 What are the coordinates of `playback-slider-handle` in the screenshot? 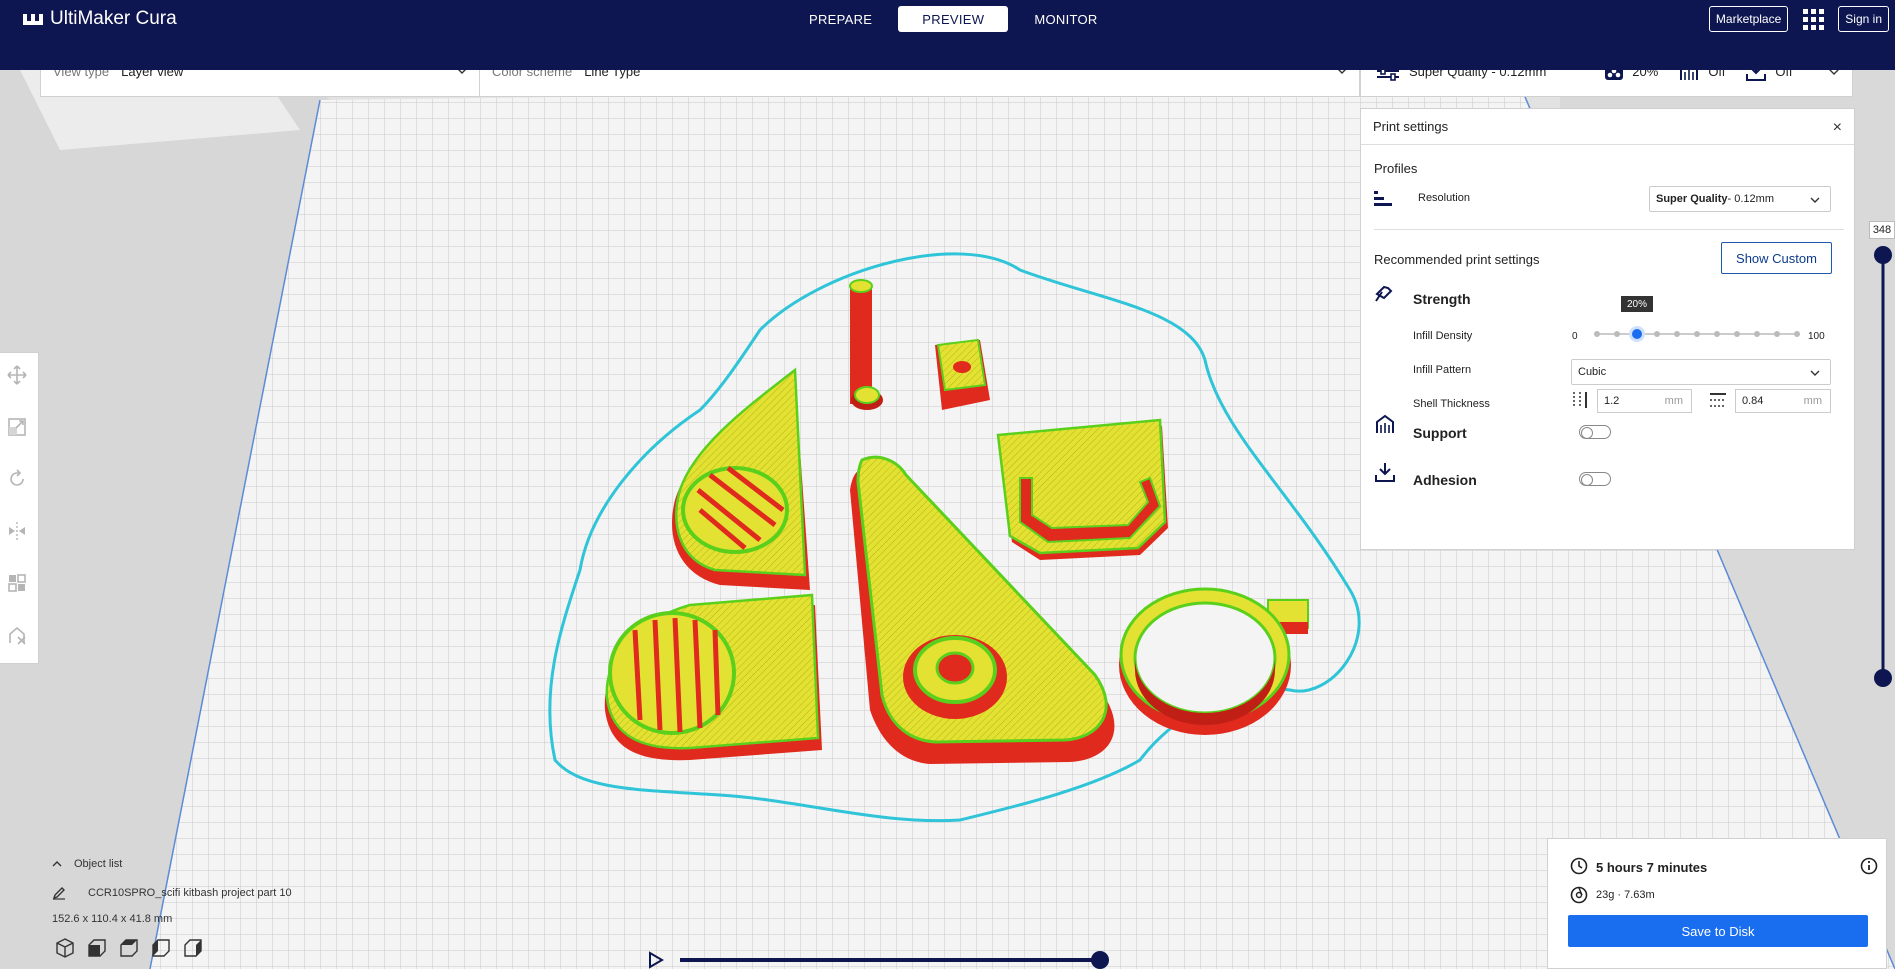 It's located at (1100, 960).